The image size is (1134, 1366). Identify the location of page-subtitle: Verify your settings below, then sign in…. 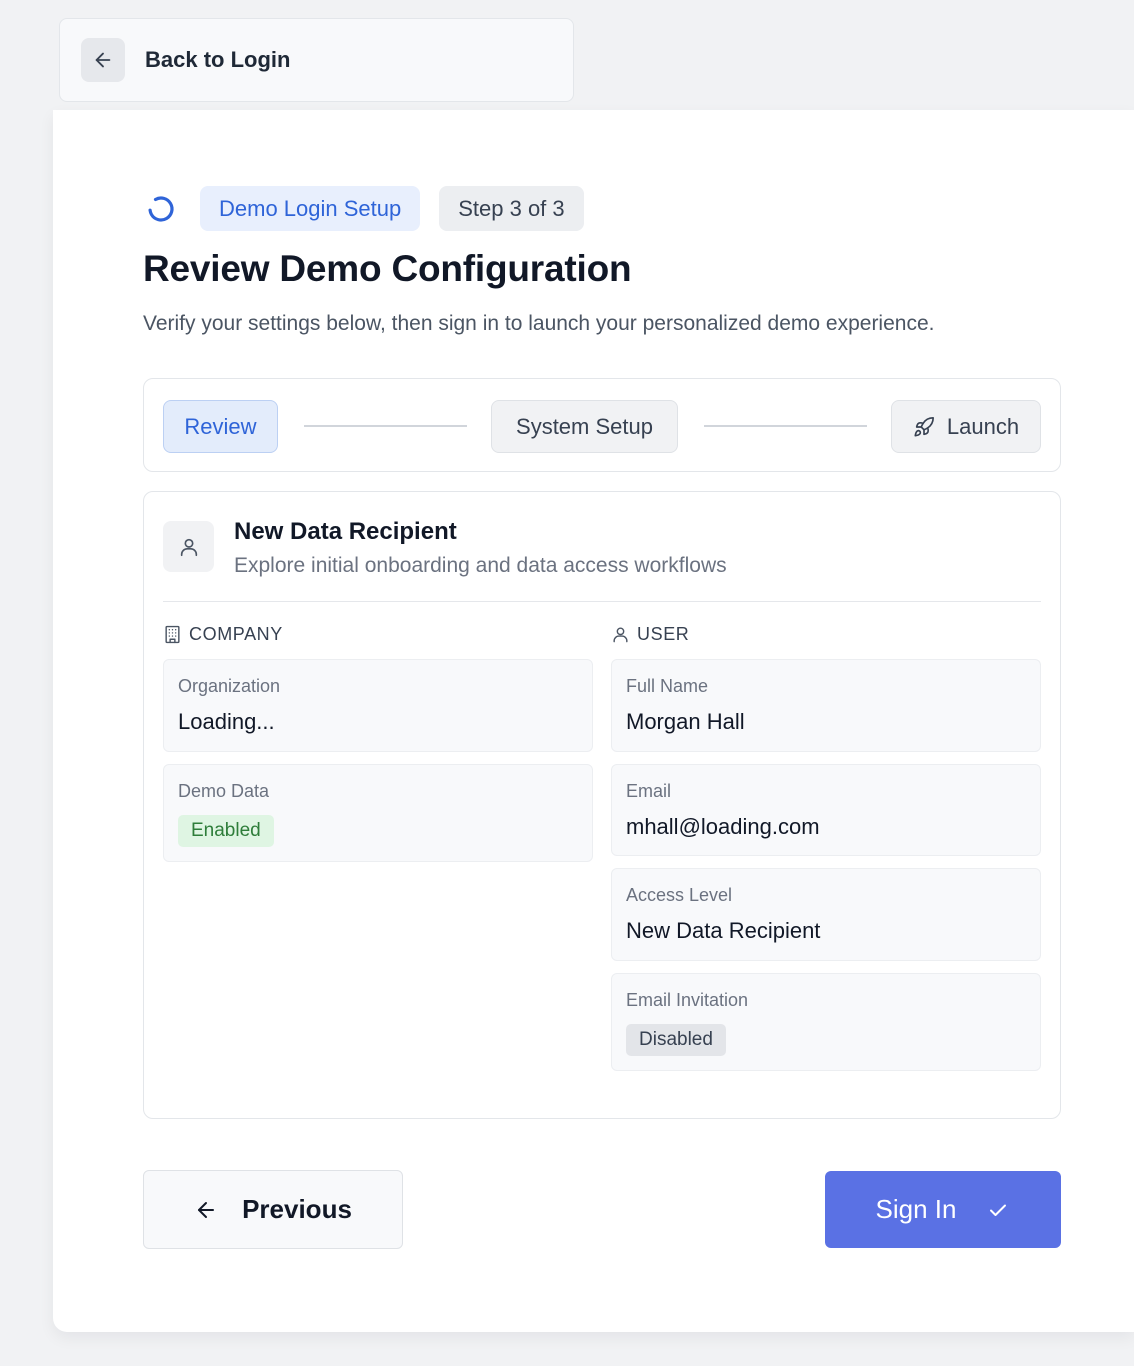
(539, 323).